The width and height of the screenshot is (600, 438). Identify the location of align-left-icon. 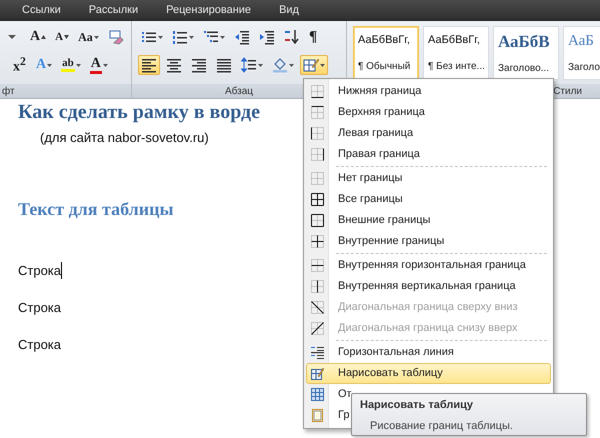
(149, 65).